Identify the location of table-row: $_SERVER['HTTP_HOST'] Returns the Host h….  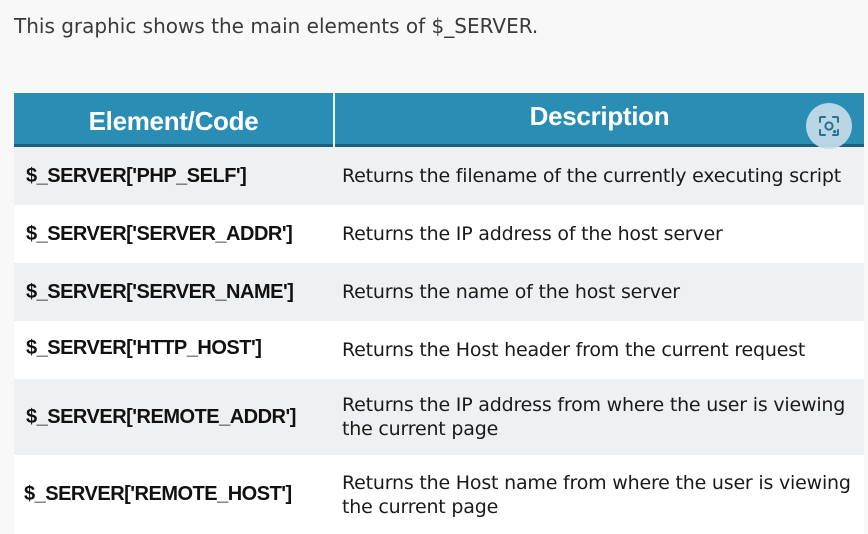
(439, 350).